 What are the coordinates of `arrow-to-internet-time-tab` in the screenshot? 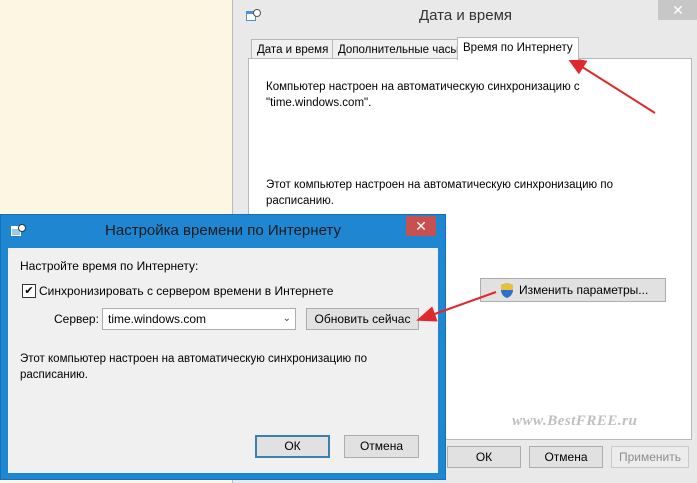 It's located at (611, 85).